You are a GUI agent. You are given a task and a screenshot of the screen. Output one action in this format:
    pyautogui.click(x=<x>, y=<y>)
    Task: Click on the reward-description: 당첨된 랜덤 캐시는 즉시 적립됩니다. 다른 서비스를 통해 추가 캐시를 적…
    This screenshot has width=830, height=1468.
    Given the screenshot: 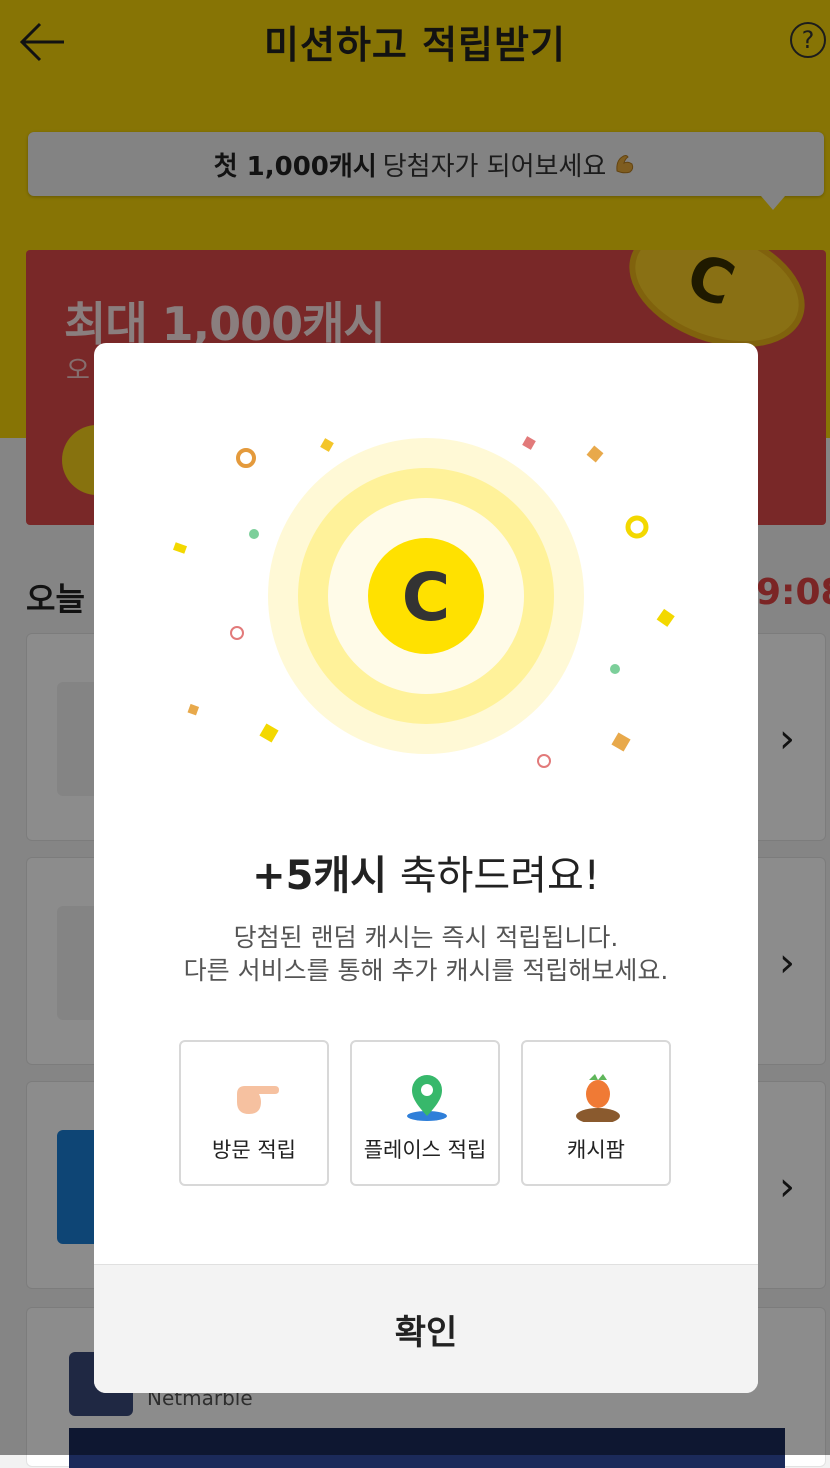 What is the action you would take?
    pyautogui.click(x=426, y=954)
    